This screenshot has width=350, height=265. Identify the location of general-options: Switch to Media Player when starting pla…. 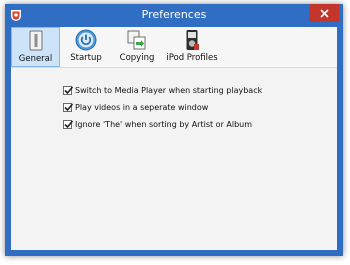
(162, 107).